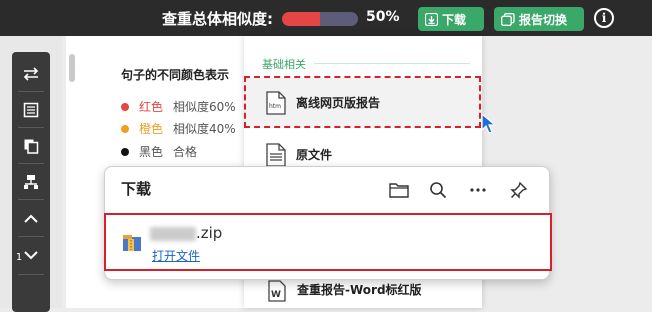  What do you see at coordinates (431, 19) in the screenshot?
I see `download-icon` at bounding box center [431, 19].